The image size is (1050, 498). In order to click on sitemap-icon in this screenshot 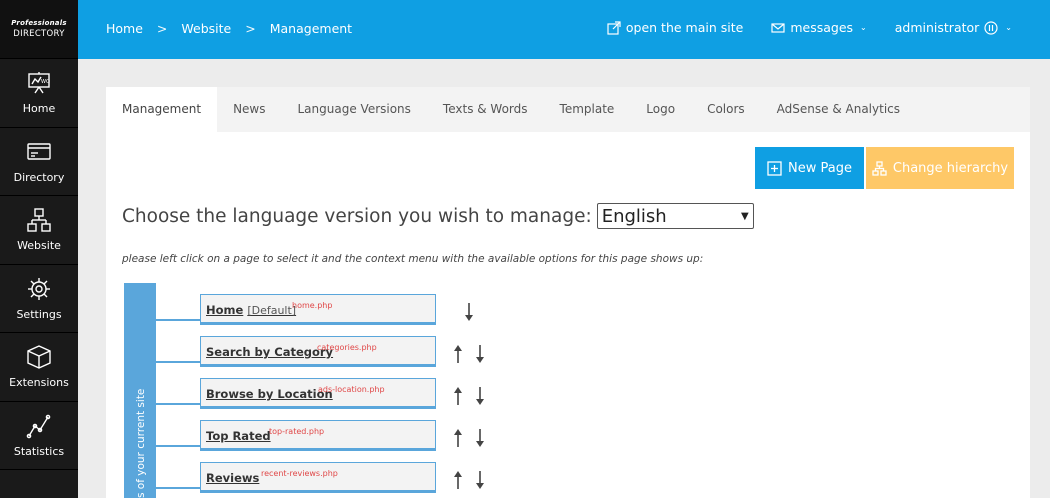, I will do `click(39, 220)`.